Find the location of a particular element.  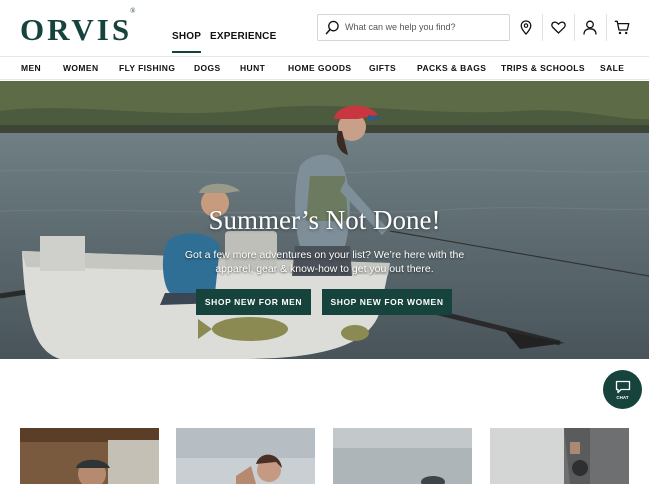

nav-item-women: WOMEN is located at coordinates (81, 68).